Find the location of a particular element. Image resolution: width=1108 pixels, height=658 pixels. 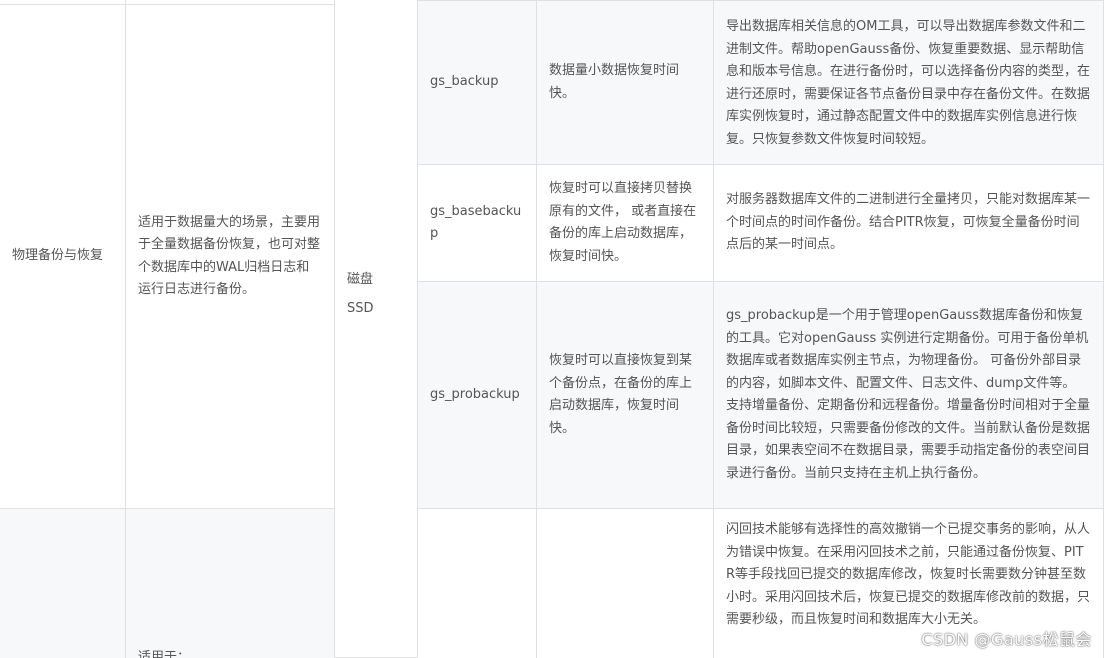

tool-name: gs_probackup is located at coordinates (475, 394).